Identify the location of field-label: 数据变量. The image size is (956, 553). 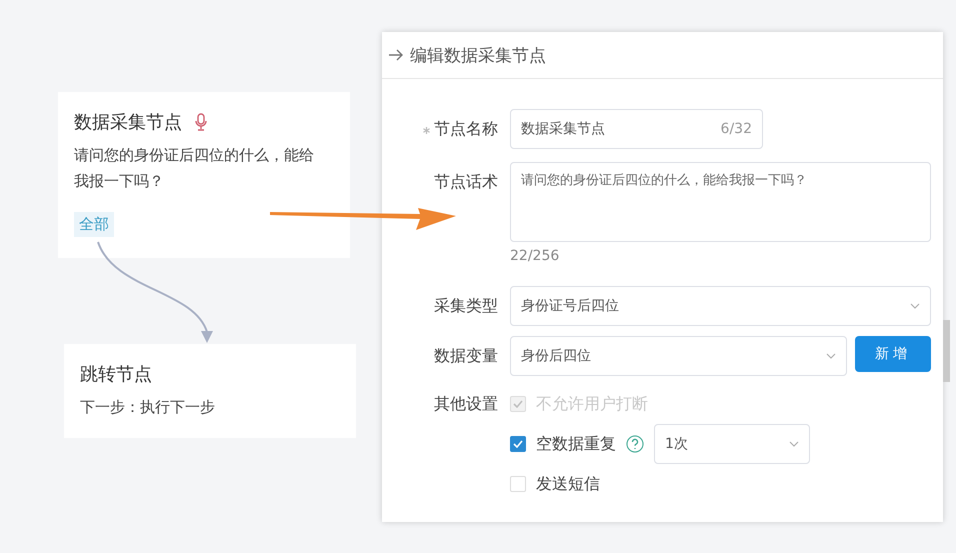
(465, 356).